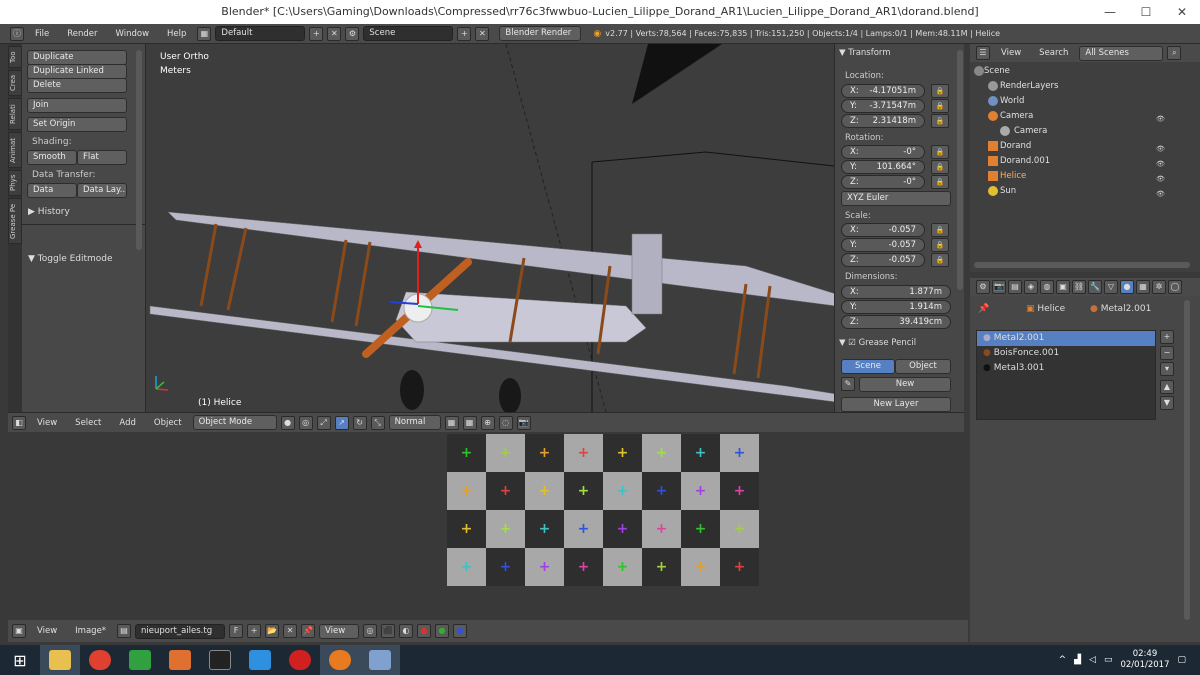  I want to click on properties-scrollbar, so click(1187, 460).